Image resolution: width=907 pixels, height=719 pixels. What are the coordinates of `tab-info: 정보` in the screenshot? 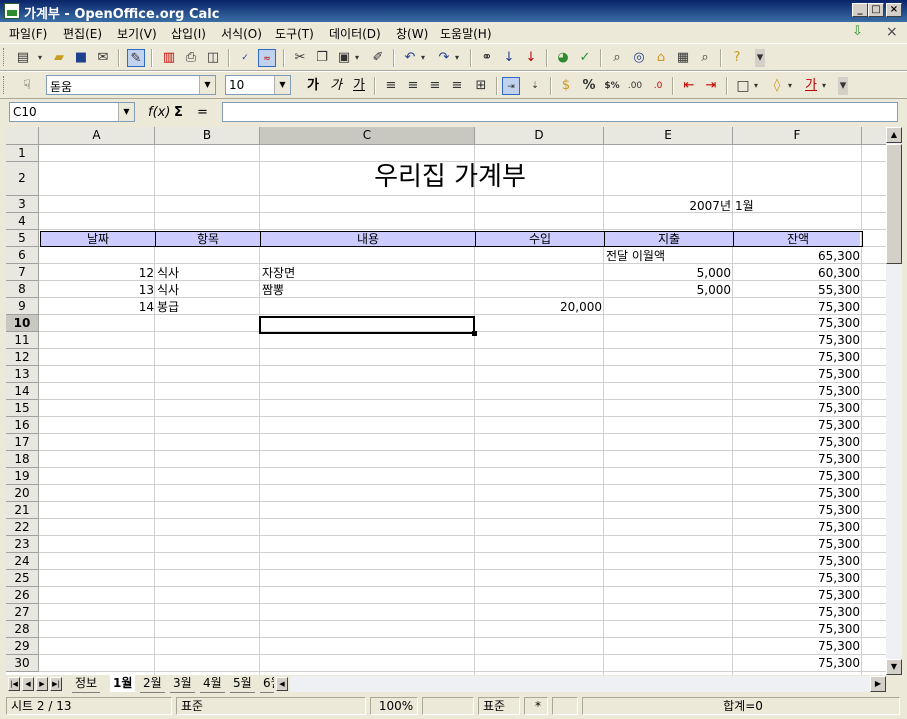 It's located at (86, 684).